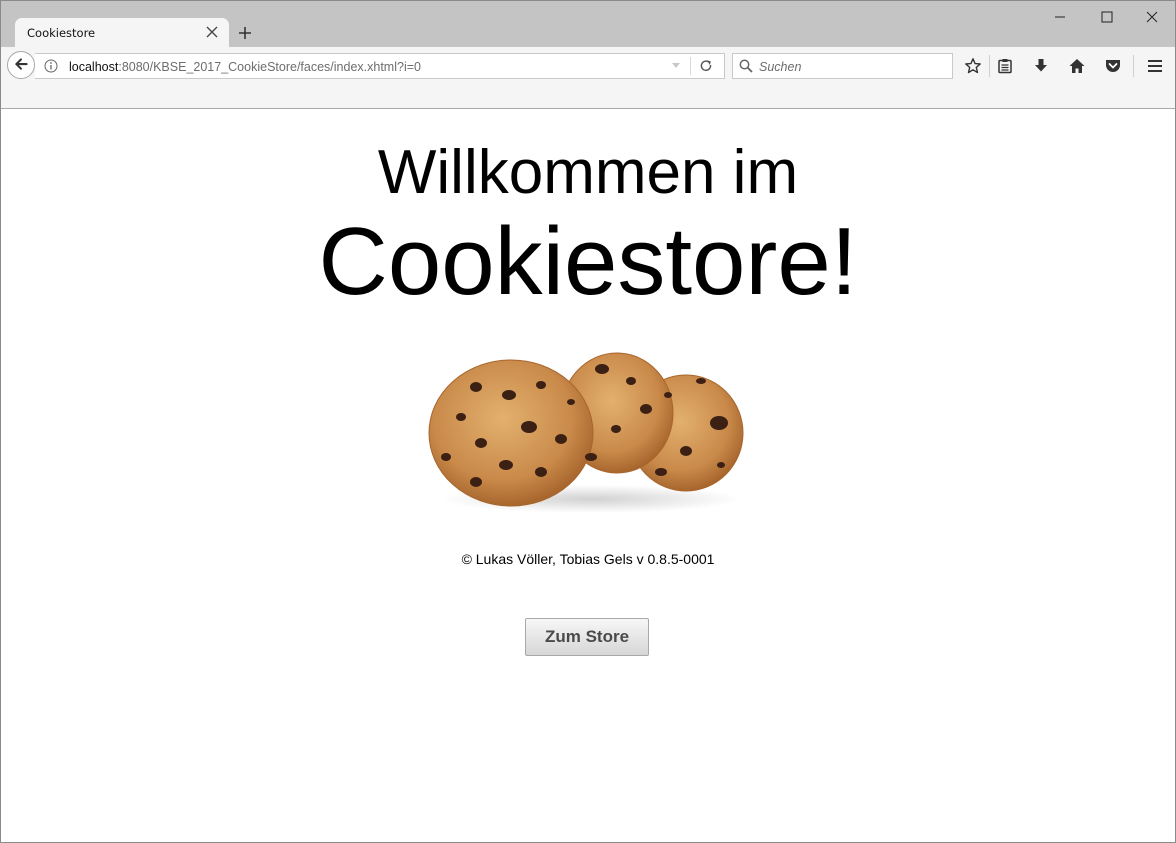 This screenshot has width=1176, height=843. I want to click on home-icon, so click(1077, 66).